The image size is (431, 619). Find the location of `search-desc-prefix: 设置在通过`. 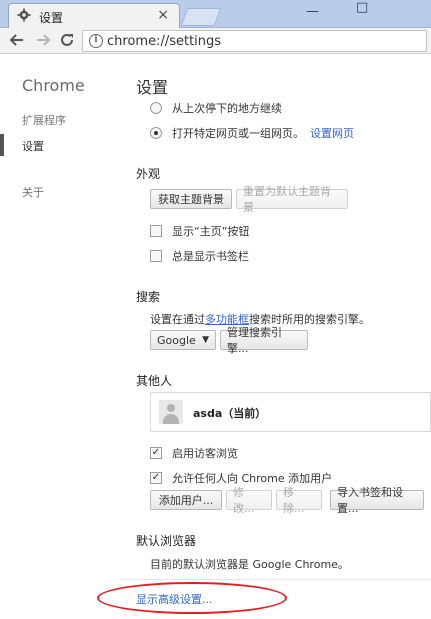

search-desc-prefix: 设置在通过 is located at coordinates (177, 319).